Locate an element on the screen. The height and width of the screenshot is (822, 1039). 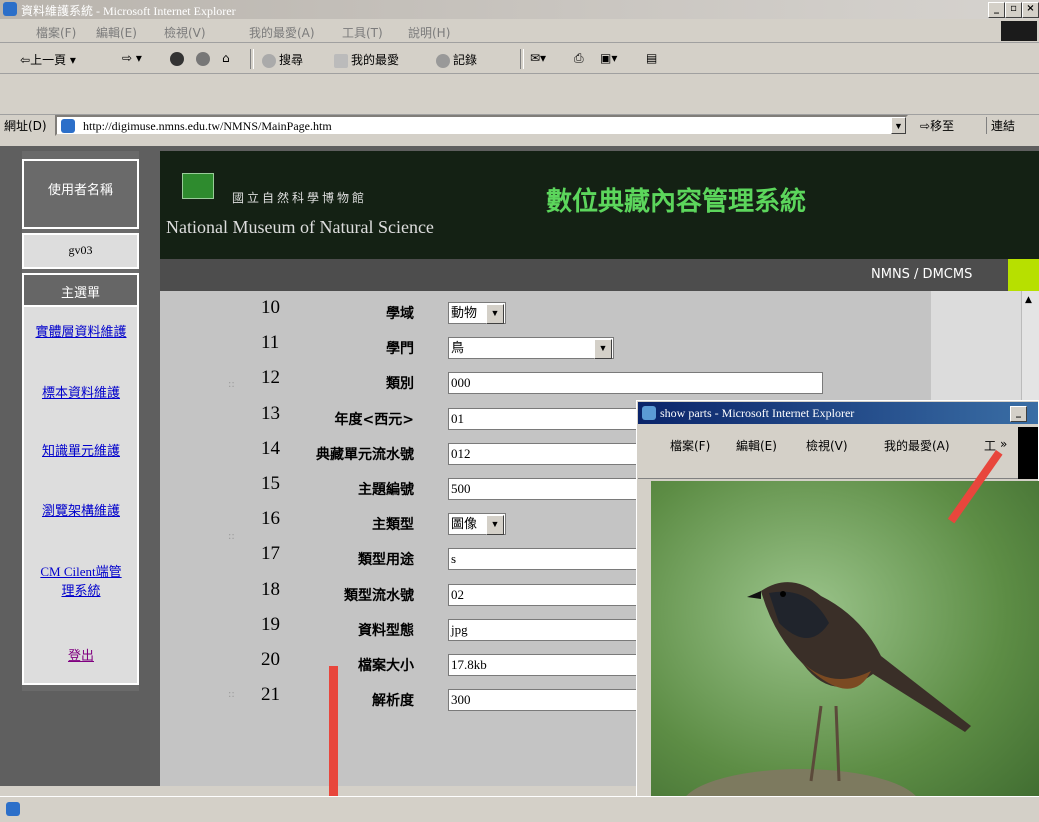
address-label: 網址(D) is located at coordinates (25, 126).